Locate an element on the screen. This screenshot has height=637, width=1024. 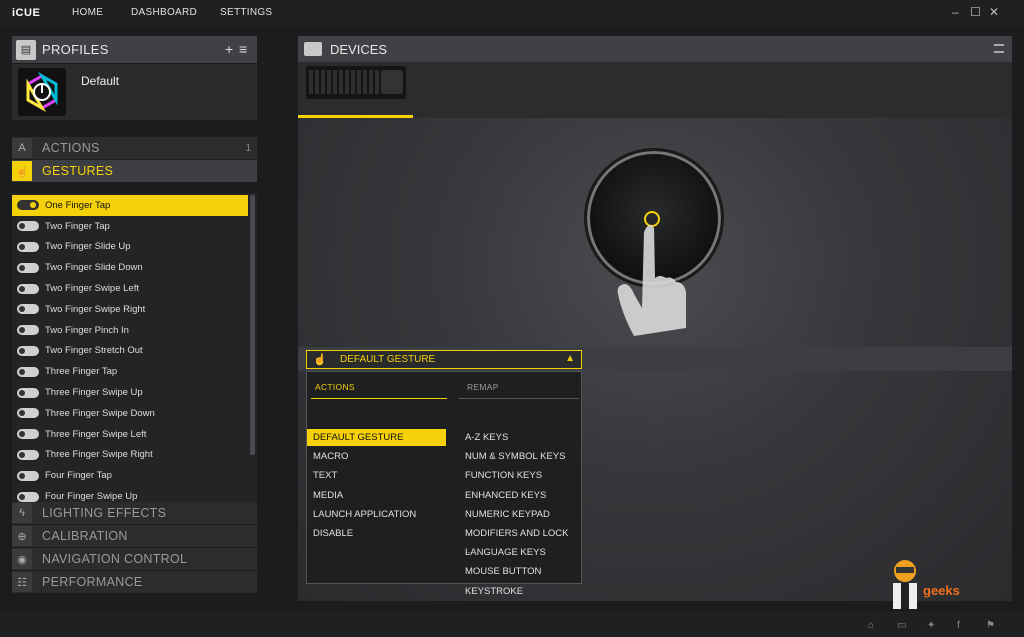
section-lighting-effects: ϟ LIGHTING EFFECTS is located at coordinates (134, 513).